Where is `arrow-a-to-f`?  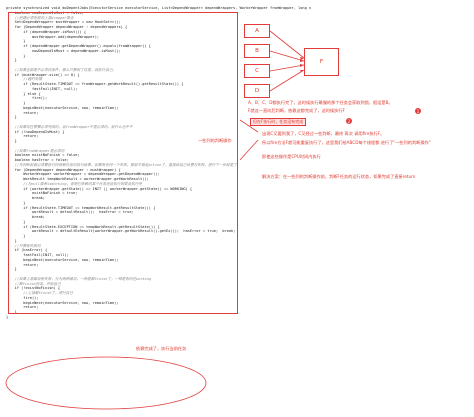
arrow-a-to-f is located at coordinates (287, 44).